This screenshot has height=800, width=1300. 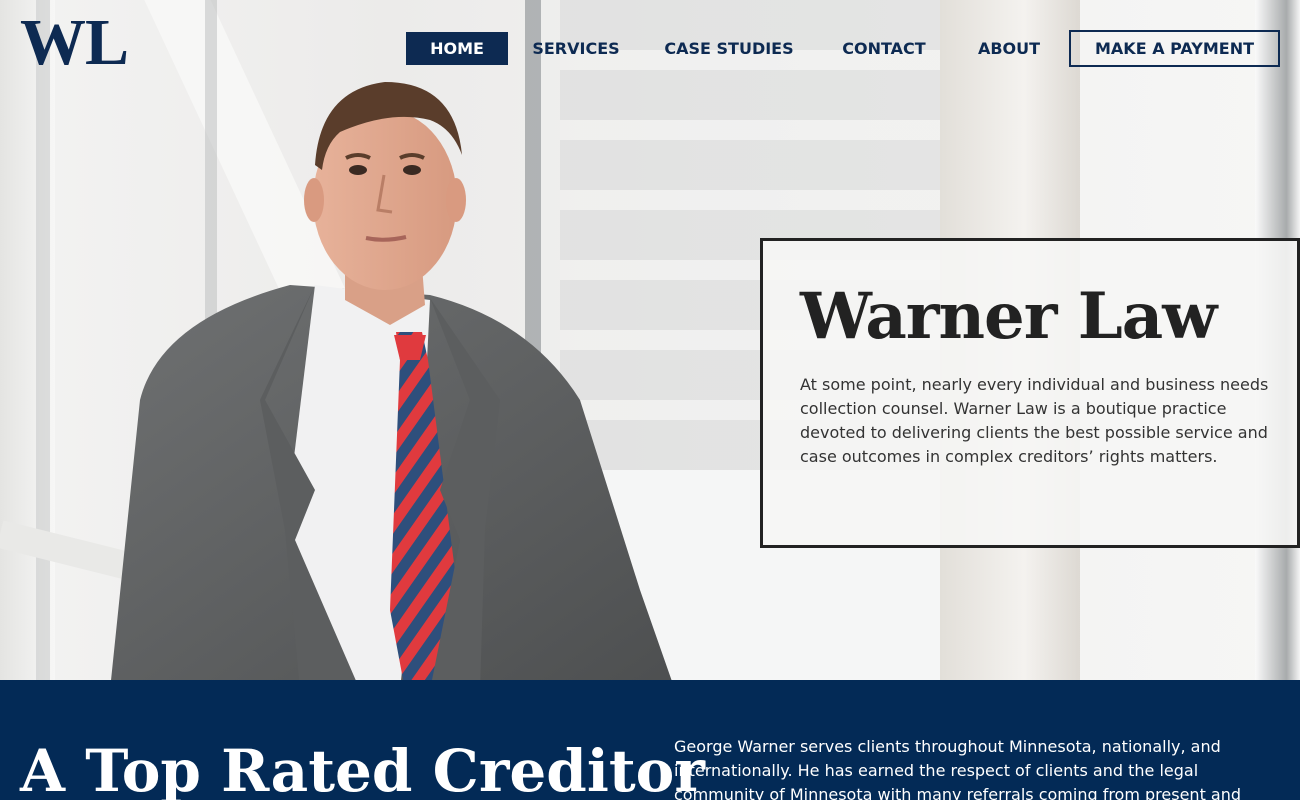 What do you see at coordinates (884, 48) in the screenshot?
I see `nav-contact: CONTACT` at bounding box center [884, 48].